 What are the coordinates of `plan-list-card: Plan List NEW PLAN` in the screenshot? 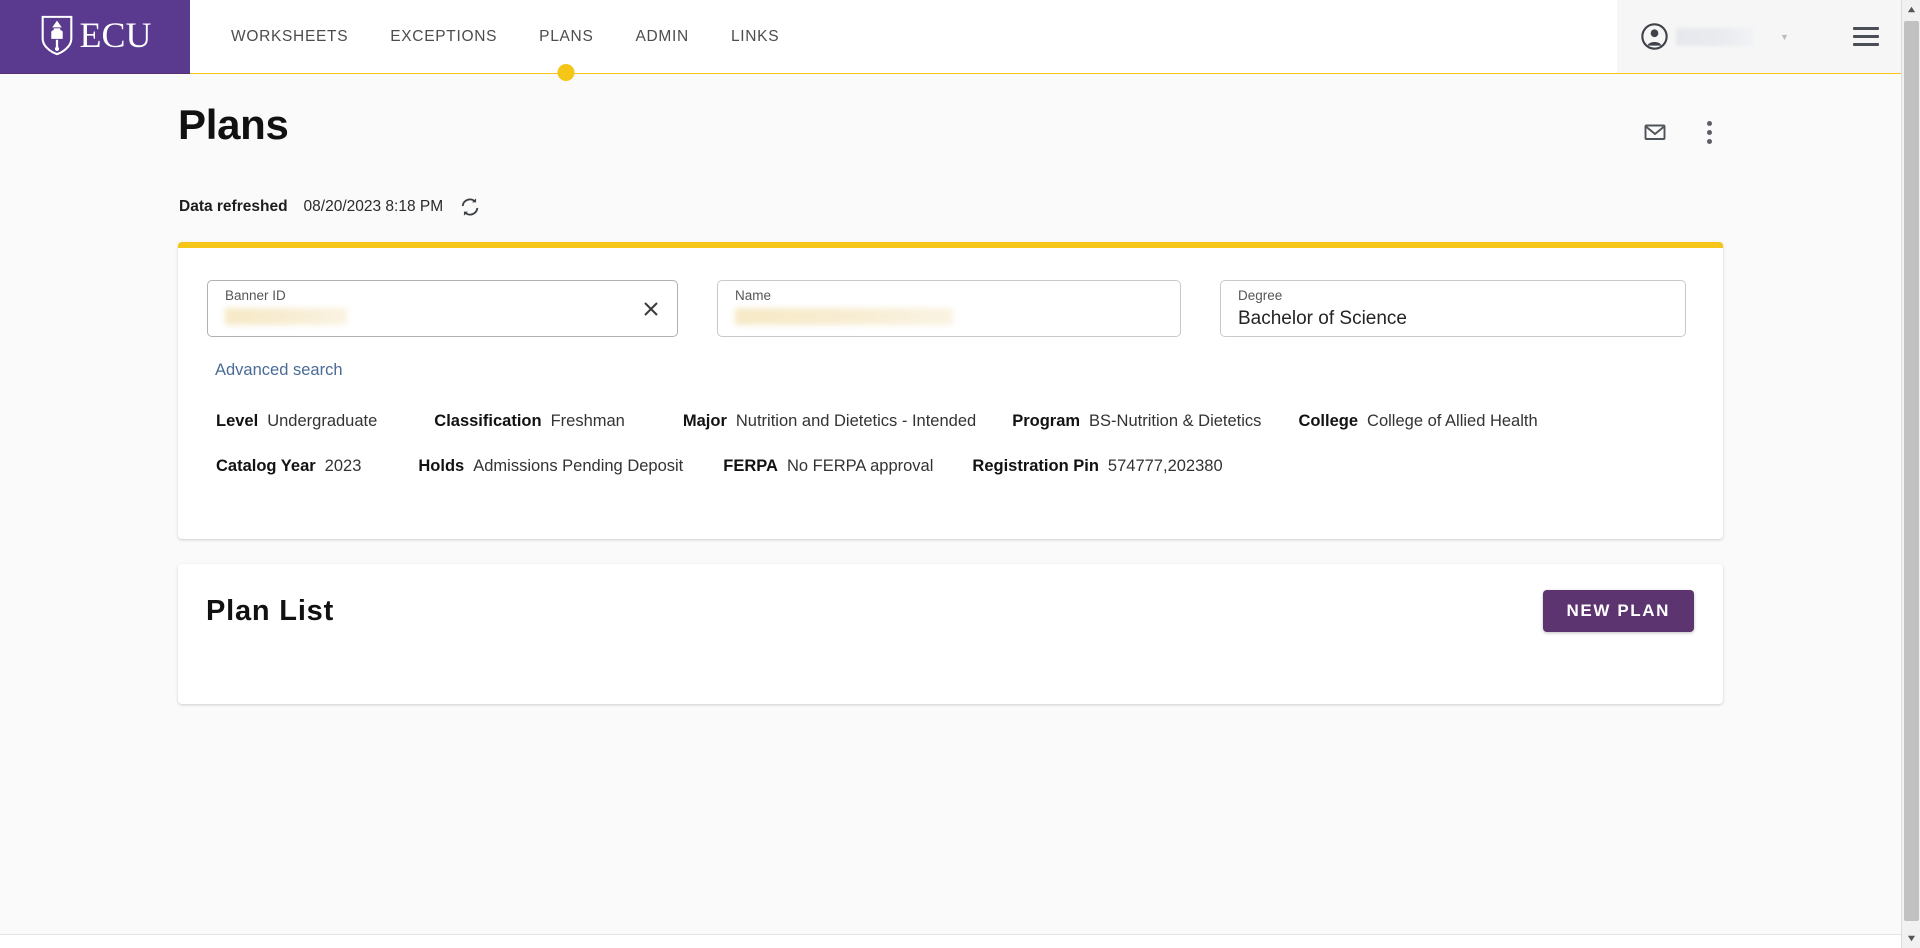 It's located at (950, 634).